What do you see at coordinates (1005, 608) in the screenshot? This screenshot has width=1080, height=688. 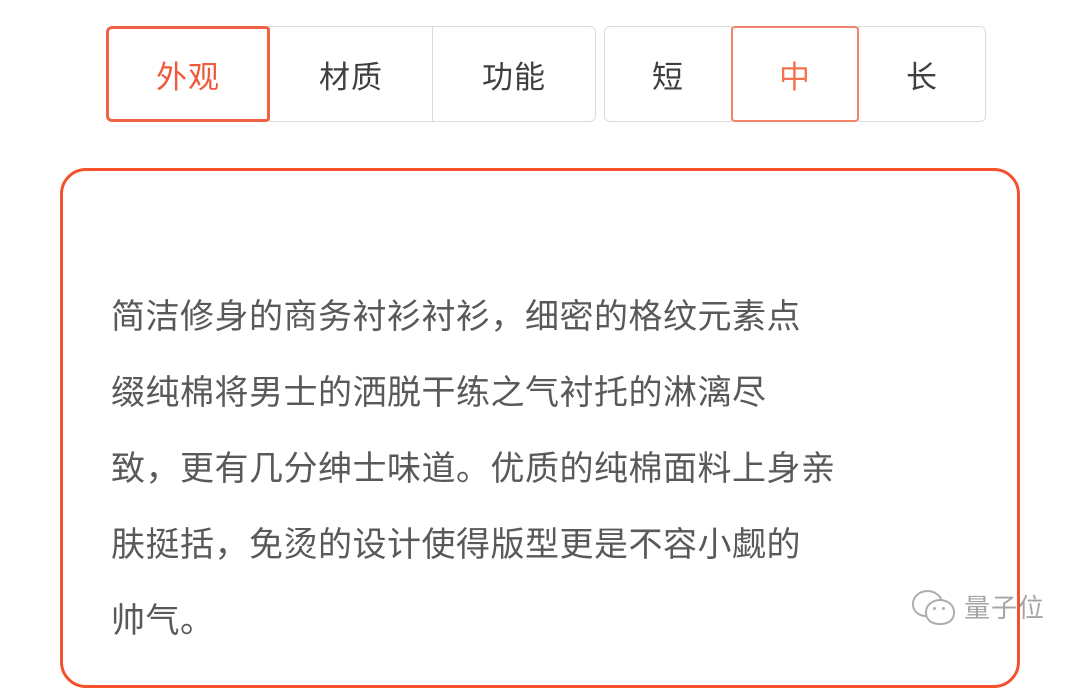 I see `watermark-label: 量子位` at bounding box center [1005, 608].